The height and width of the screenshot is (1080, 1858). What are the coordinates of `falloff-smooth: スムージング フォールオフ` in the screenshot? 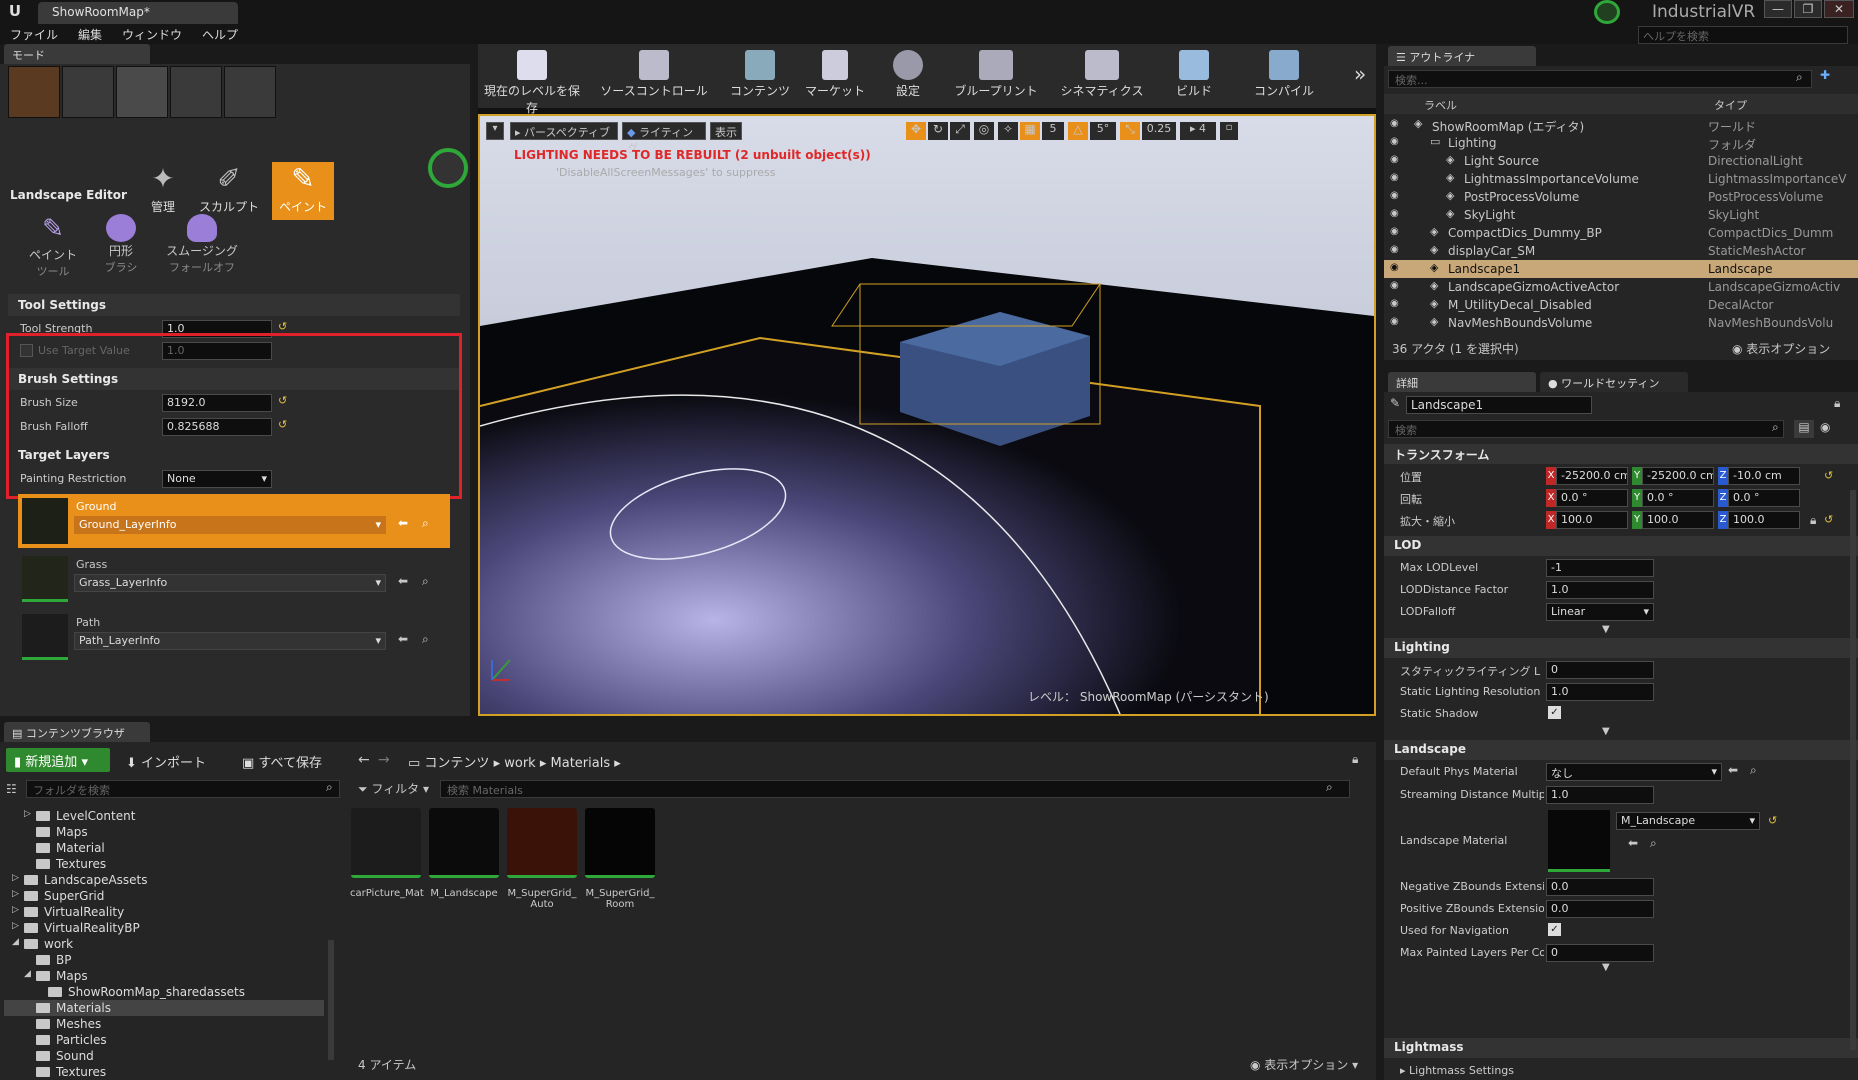 It's located at (202, 244).